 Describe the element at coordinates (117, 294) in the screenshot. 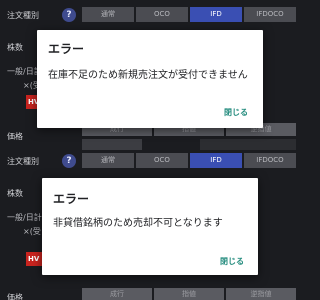

I see `price-option-market: 成行` at that location.